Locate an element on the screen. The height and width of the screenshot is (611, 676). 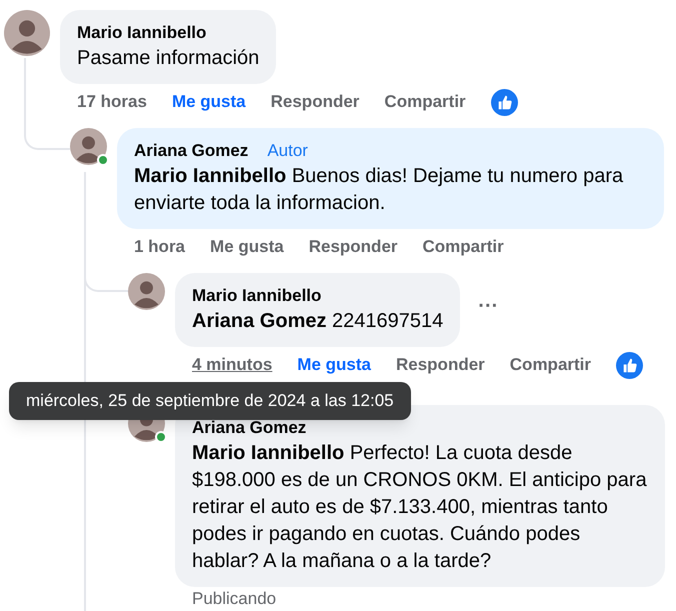
timestamp-link: 17 horas is located at coordinates (112, 102).